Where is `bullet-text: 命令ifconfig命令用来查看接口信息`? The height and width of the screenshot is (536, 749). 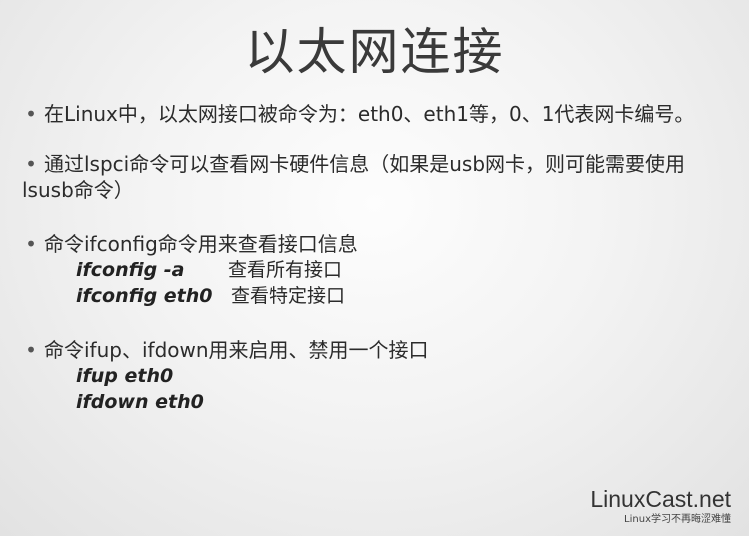
bullet-text: 命令ifconfig命令用来查看接口信息 is located at coordinates (201, 244).